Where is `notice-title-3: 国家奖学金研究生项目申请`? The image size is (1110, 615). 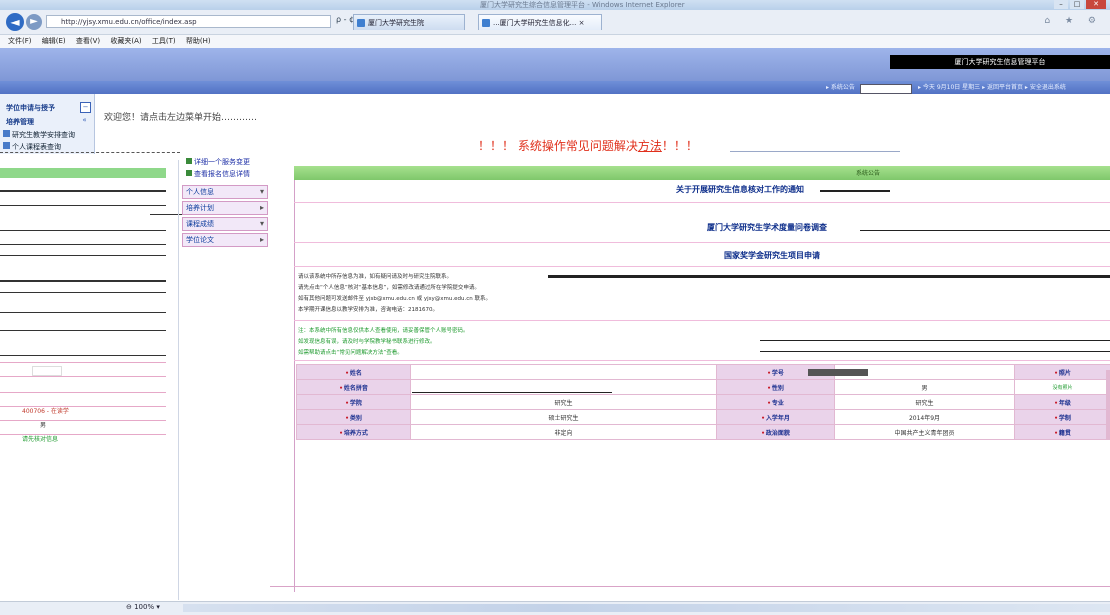 notice-title-3: 国家奖学金研究生项目申请 is located at coordinates (772, 255).